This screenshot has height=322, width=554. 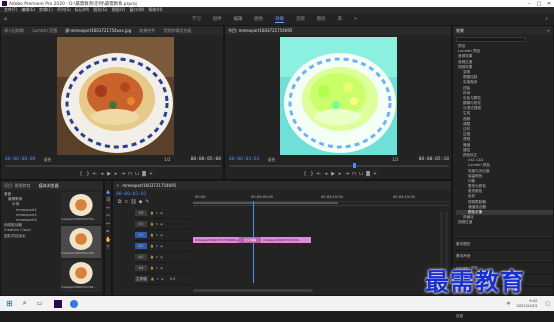 I want to click on ripple-edit-tool-icon: ⟛, so click(x=108, y=208).